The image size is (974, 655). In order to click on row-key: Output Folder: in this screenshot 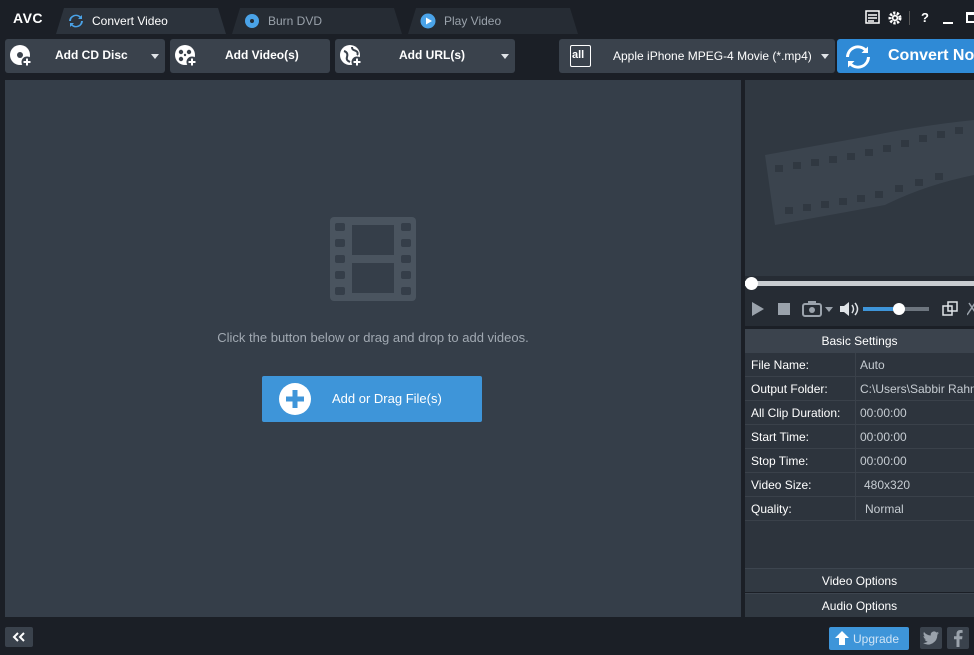, I will do `click(789, 389)`.